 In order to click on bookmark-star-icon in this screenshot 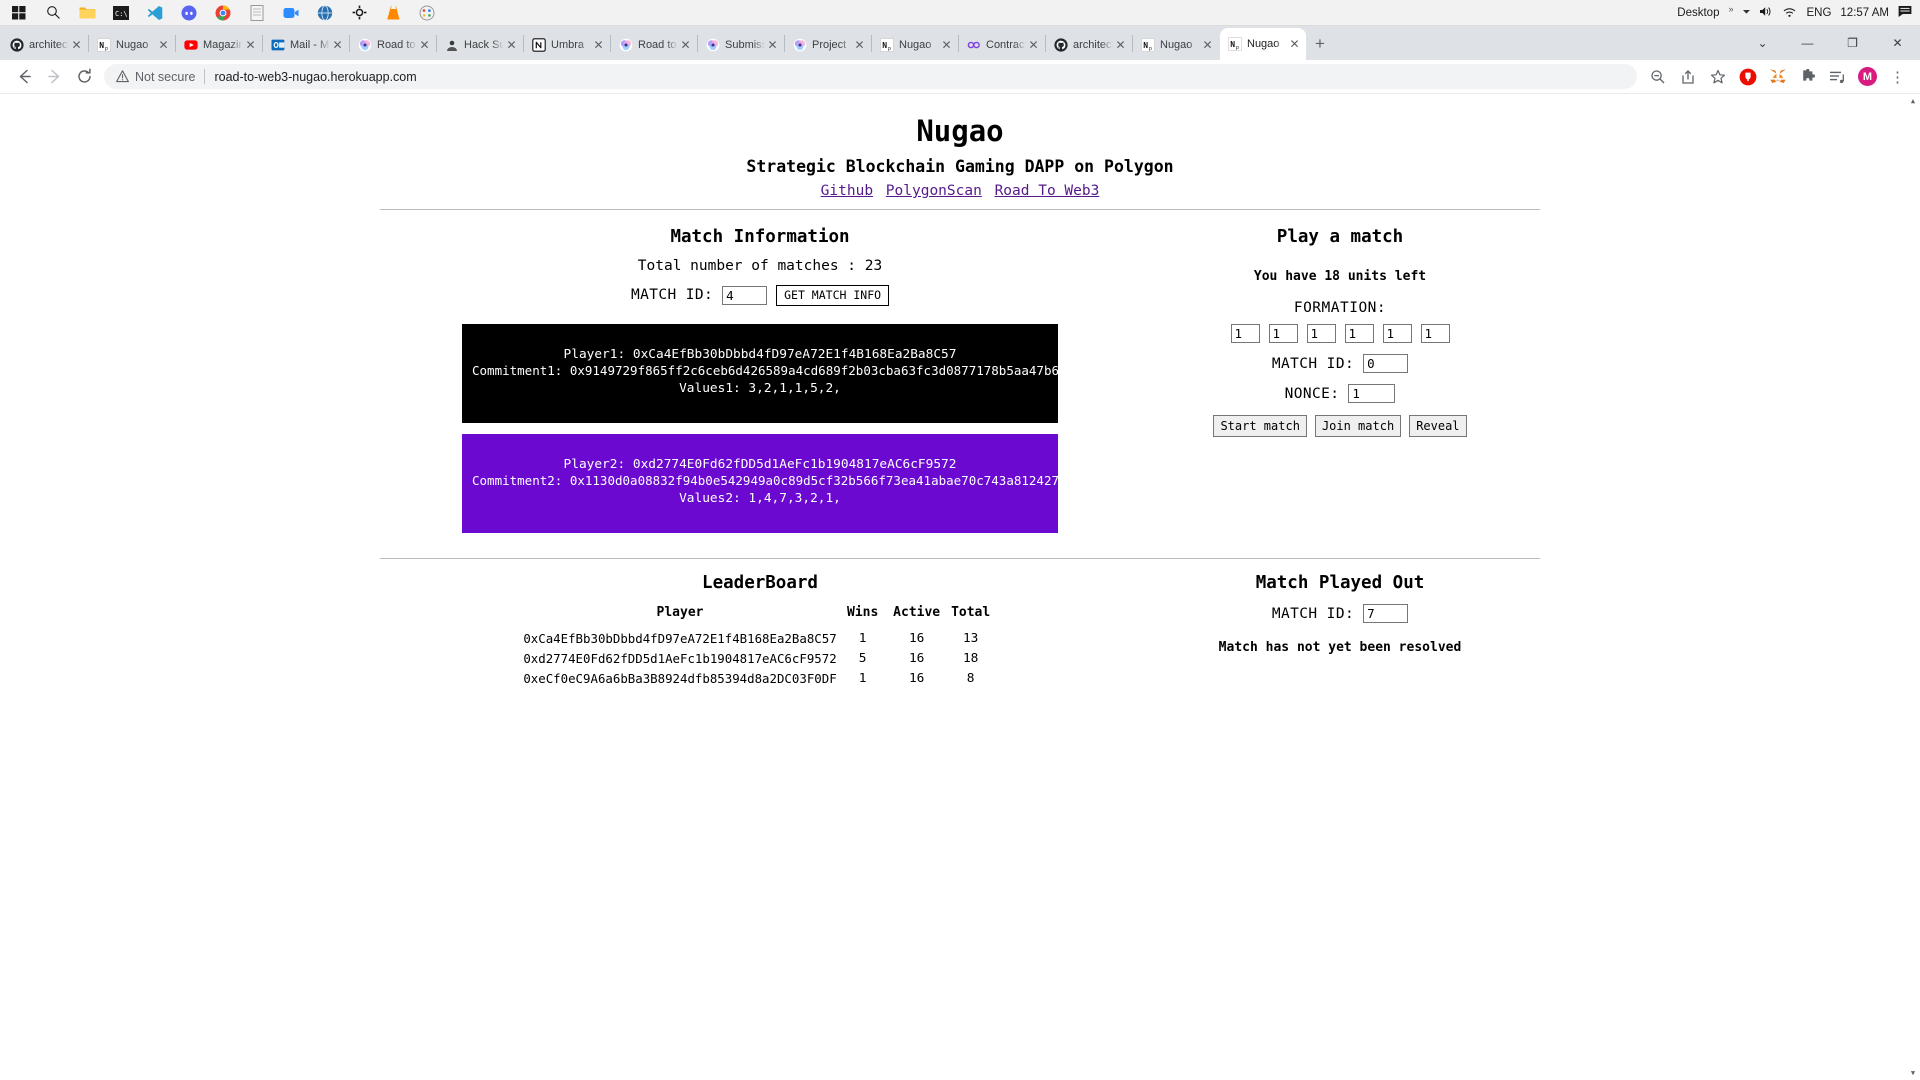, I will do `click(1717, 76)`.